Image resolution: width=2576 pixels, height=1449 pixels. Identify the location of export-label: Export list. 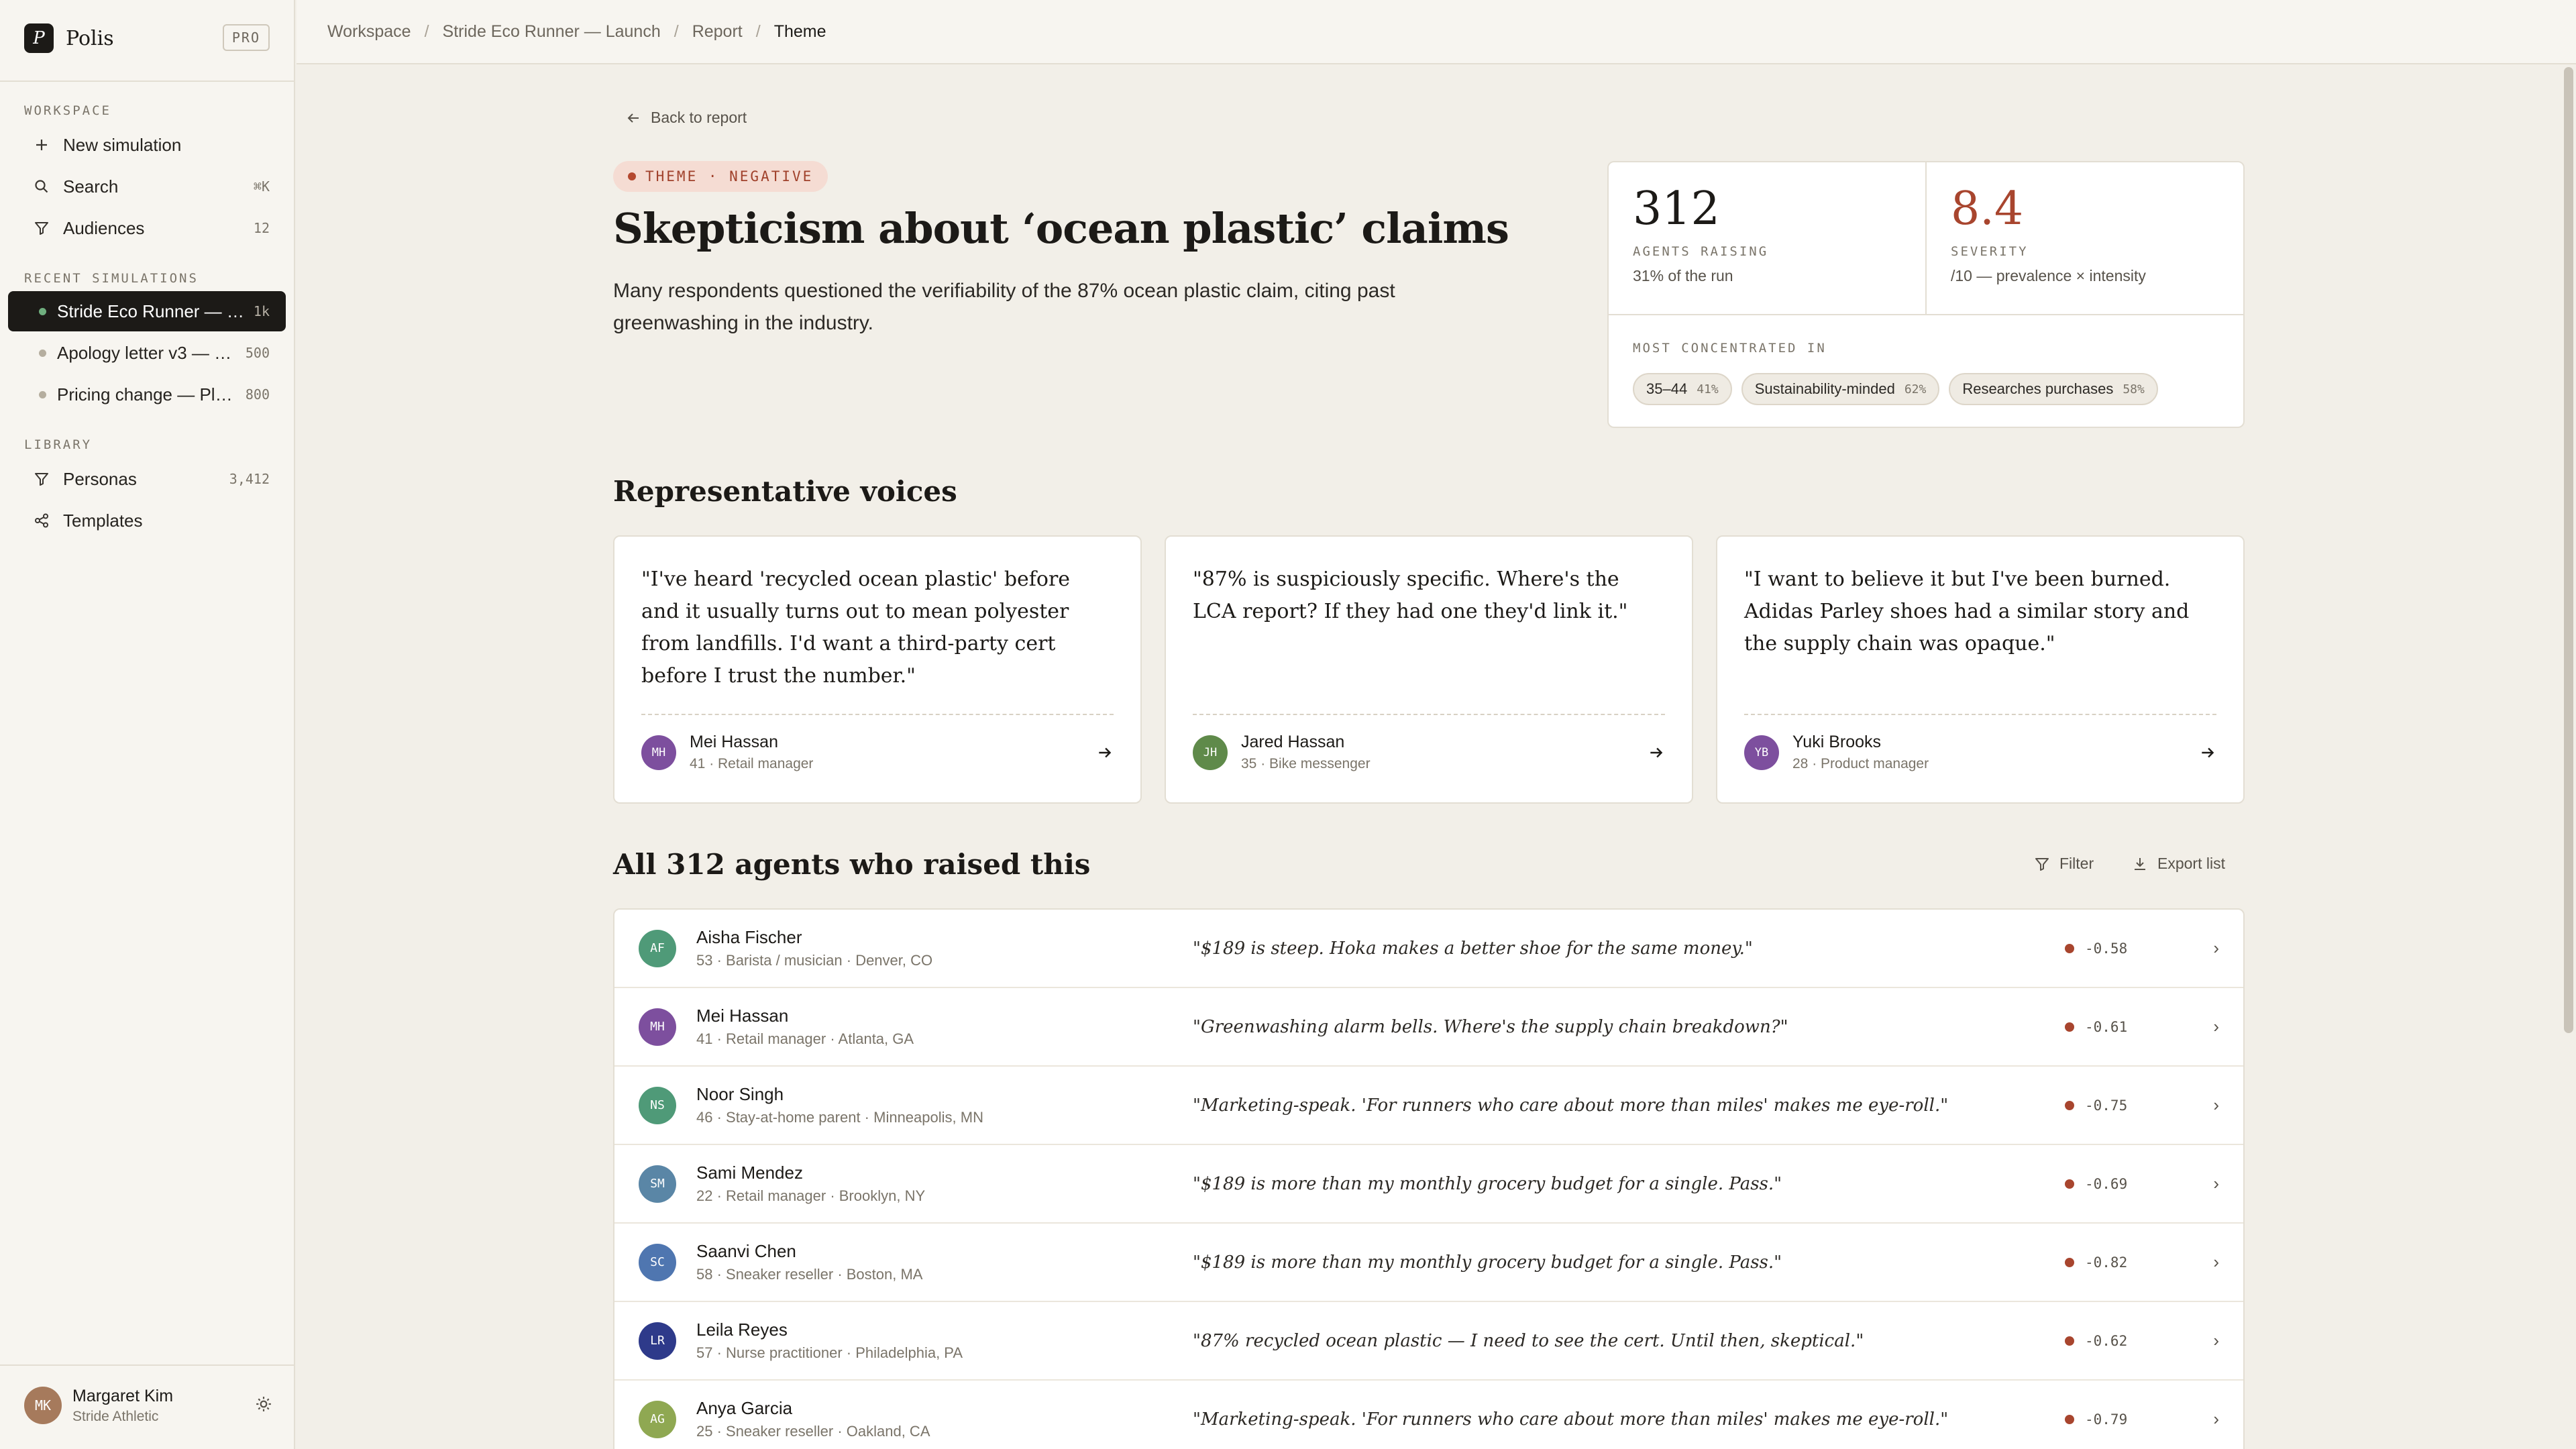
(2191, 863).